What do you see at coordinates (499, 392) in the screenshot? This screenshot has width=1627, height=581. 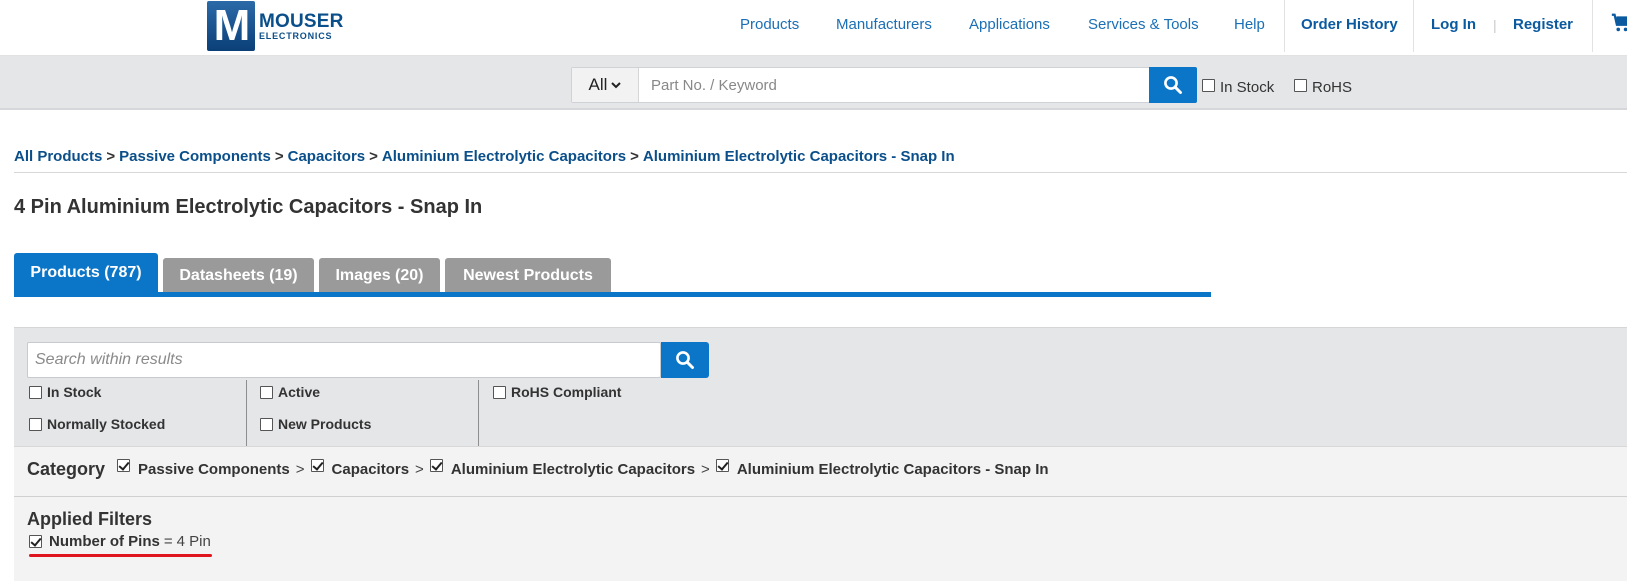 I see `filter-rohs-compliant-checkbox` at bounding box center [499, 392].